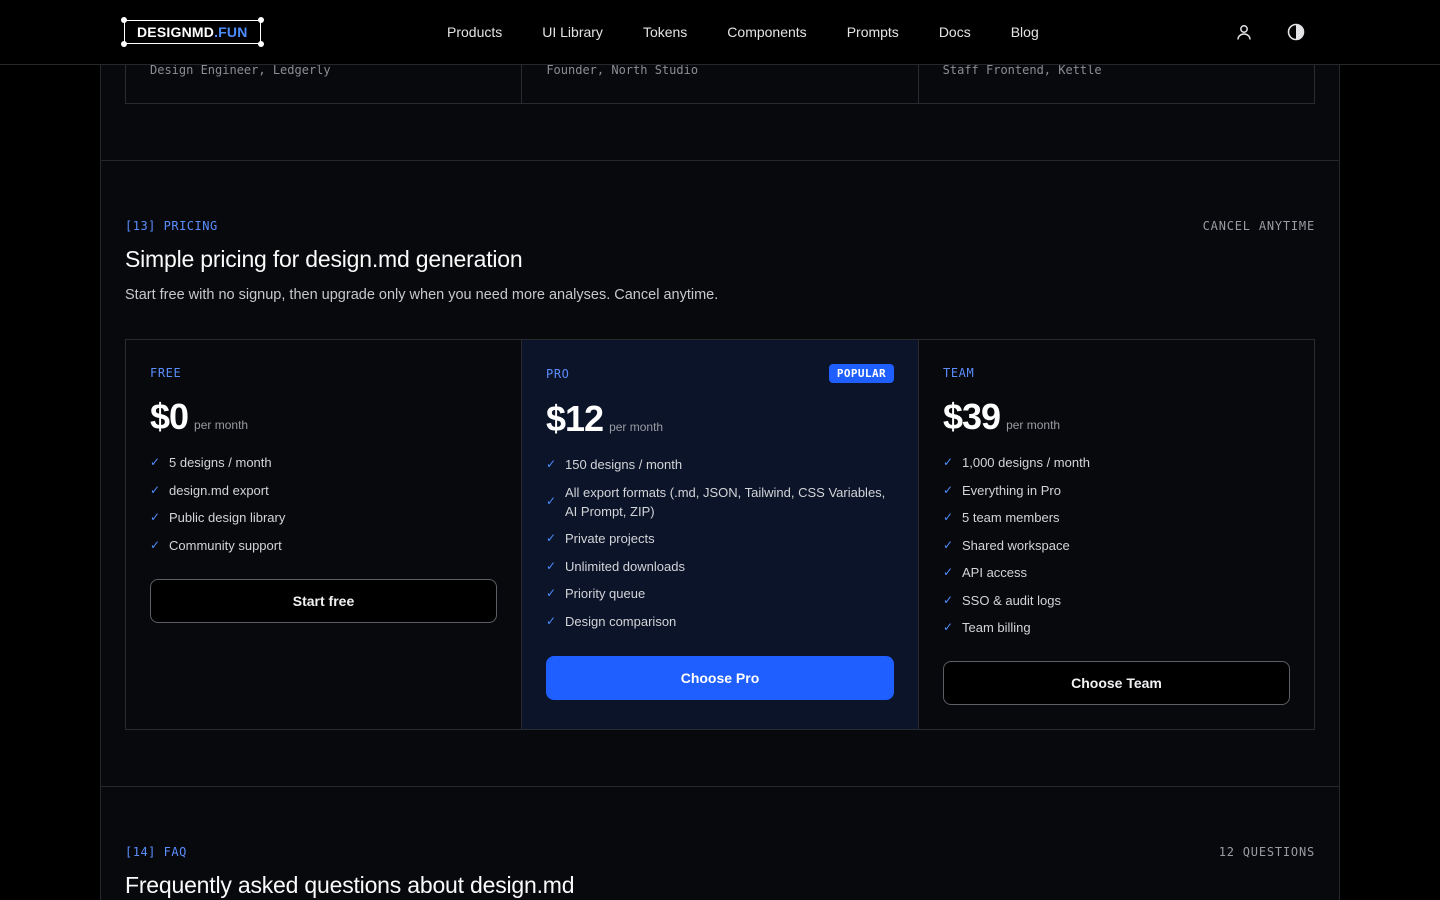 This screenshot has width=1440, height=900. What do you see at coordinates (720, 593) in the screenshot?
I see `feature-item: ✓ Priority queue` at bounding box center [720, 593].